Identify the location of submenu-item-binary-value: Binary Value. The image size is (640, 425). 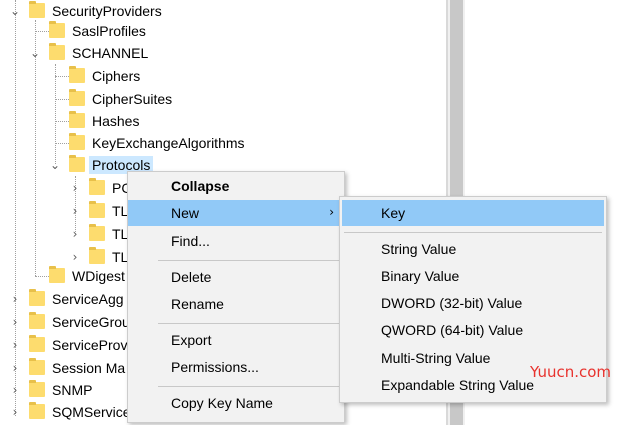
(473, 276).